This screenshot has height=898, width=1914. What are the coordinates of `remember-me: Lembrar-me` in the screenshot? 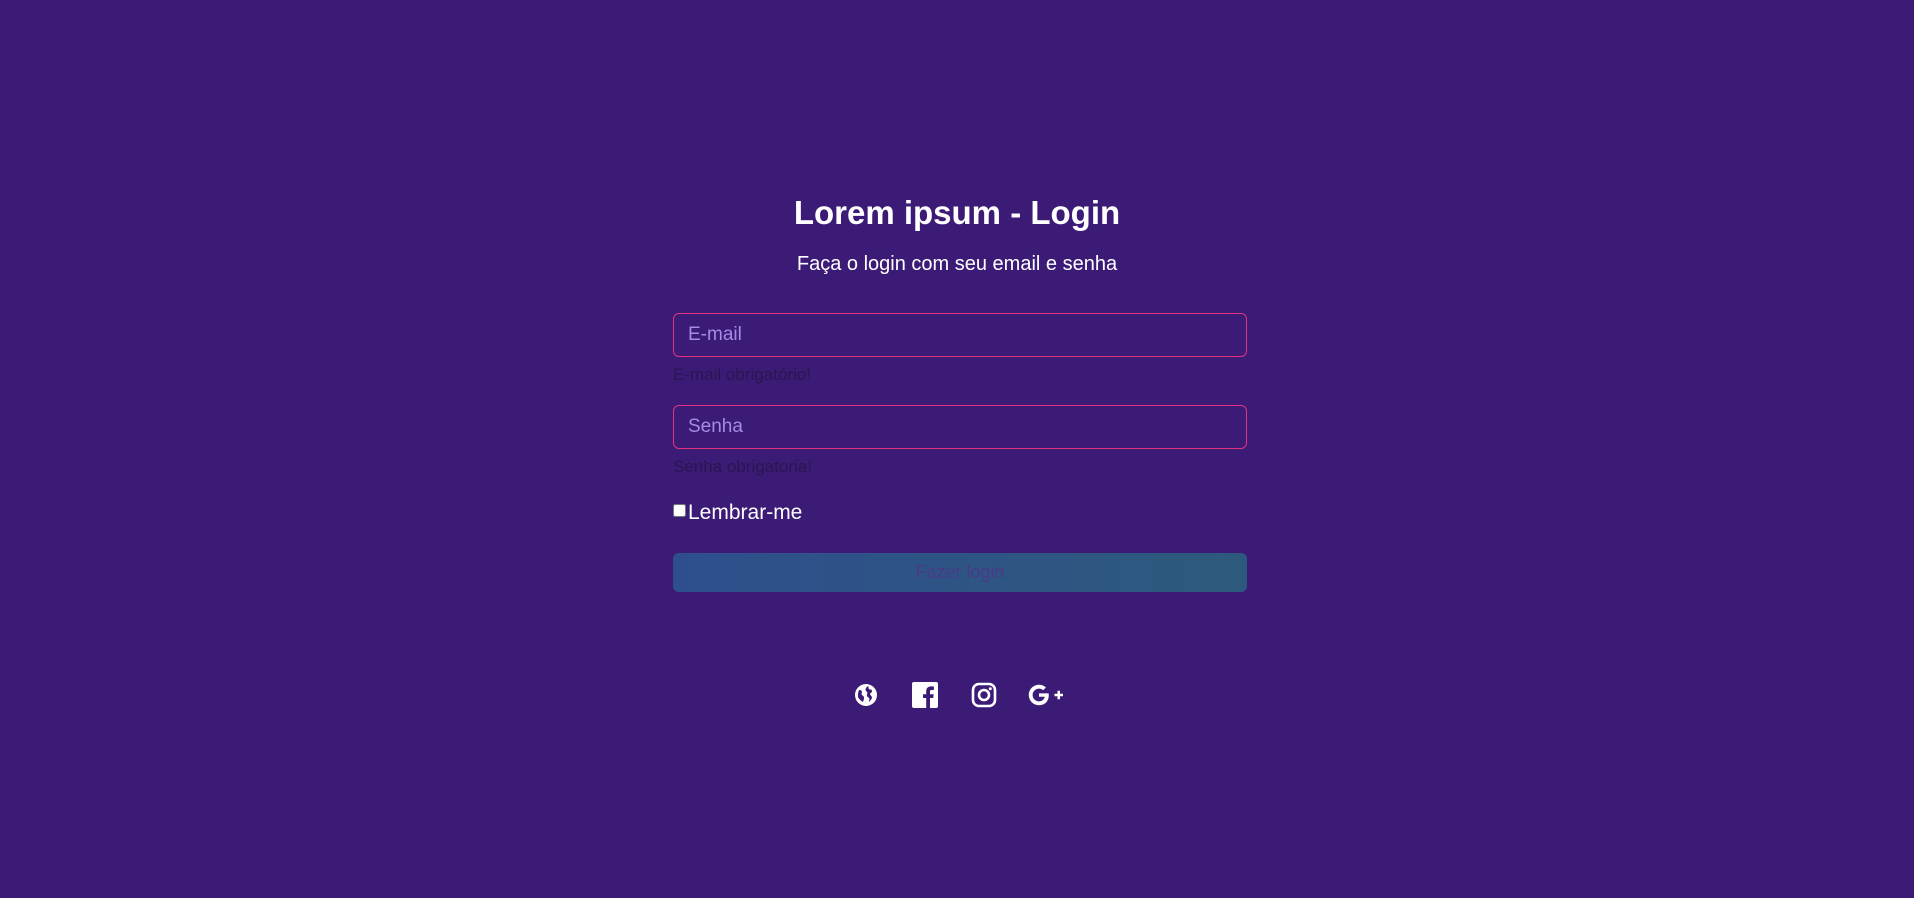 It's located at (737, 513).